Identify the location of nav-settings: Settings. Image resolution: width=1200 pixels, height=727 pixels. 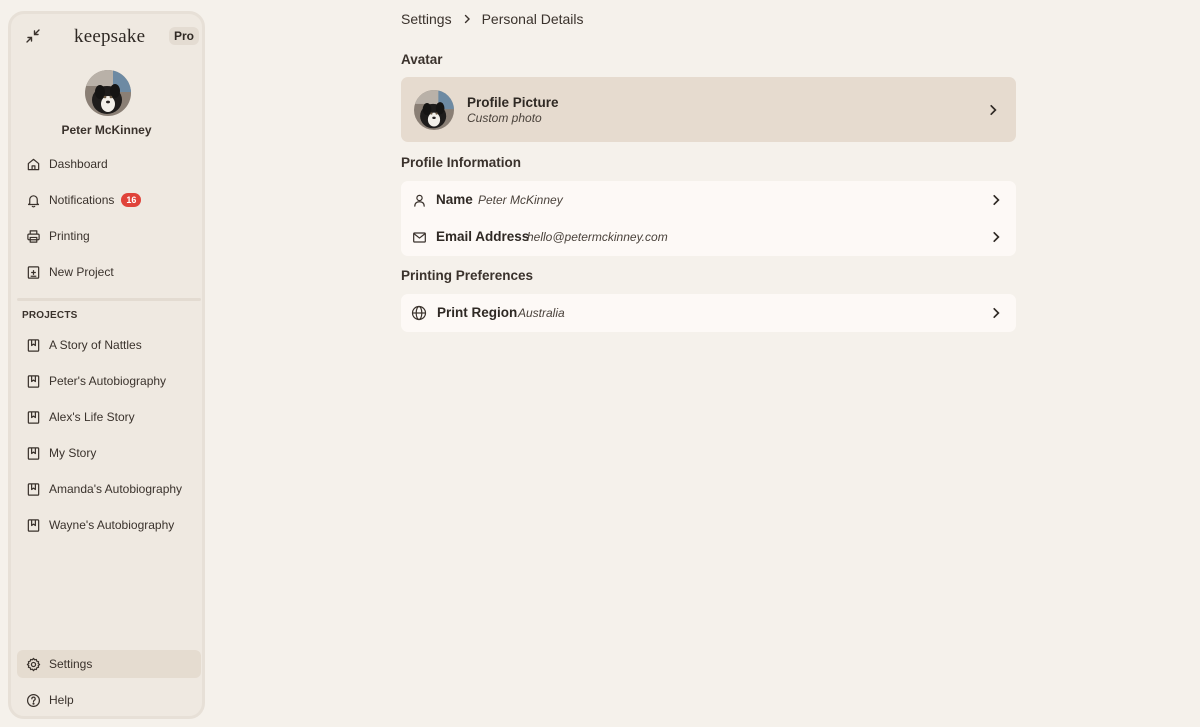
(109, 664).